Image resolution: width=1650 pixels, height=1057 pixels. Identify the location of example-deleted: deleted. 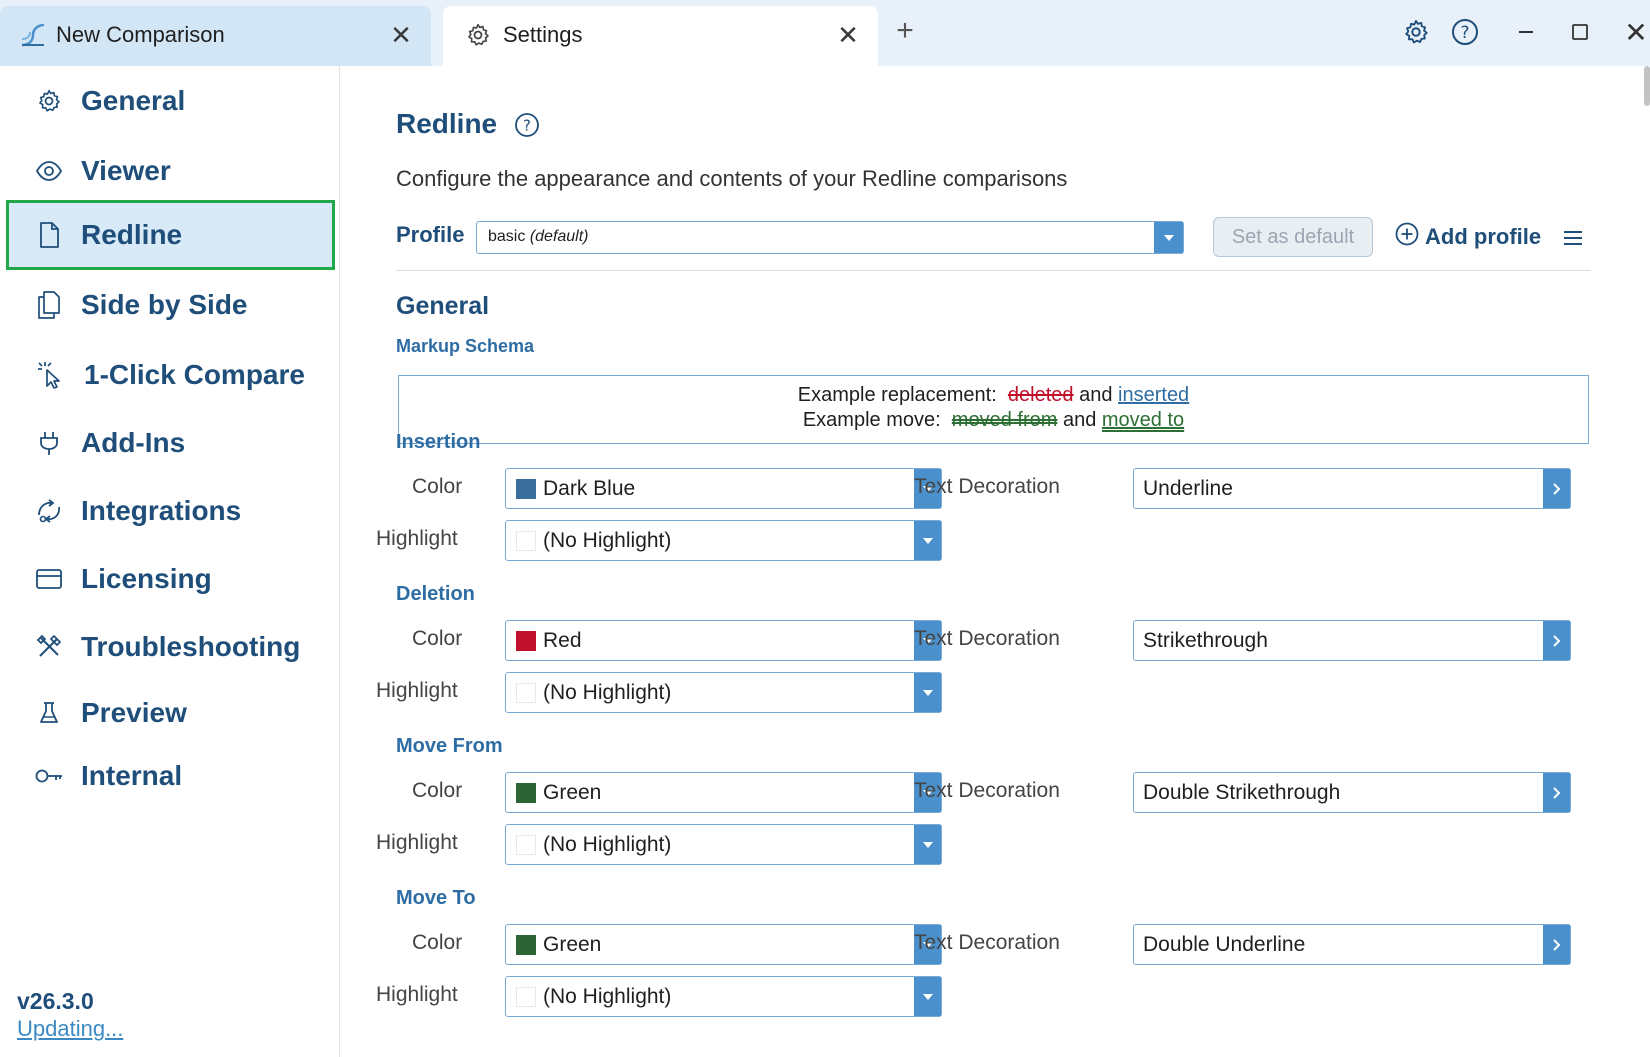
(1040, 395).